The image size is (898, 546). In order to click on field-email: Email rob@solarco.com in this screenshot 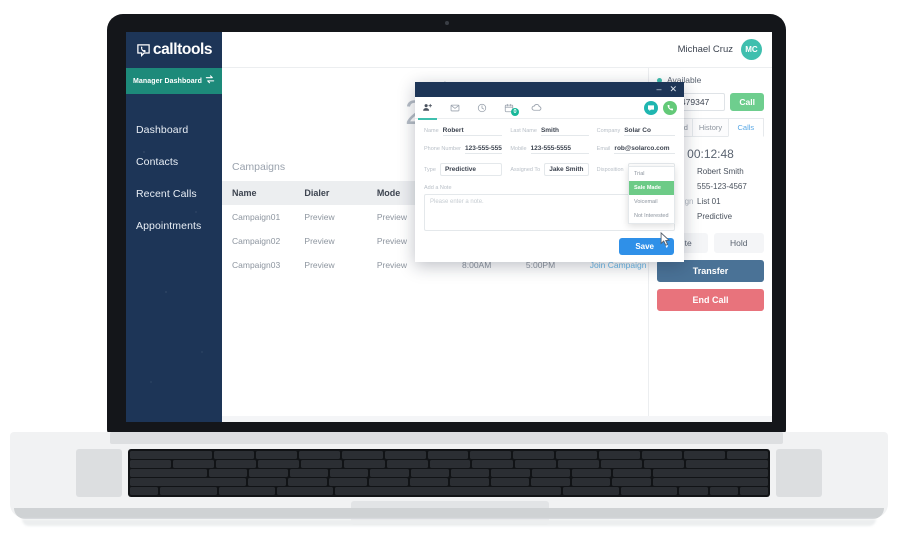, I will do `click(636, 149)`.